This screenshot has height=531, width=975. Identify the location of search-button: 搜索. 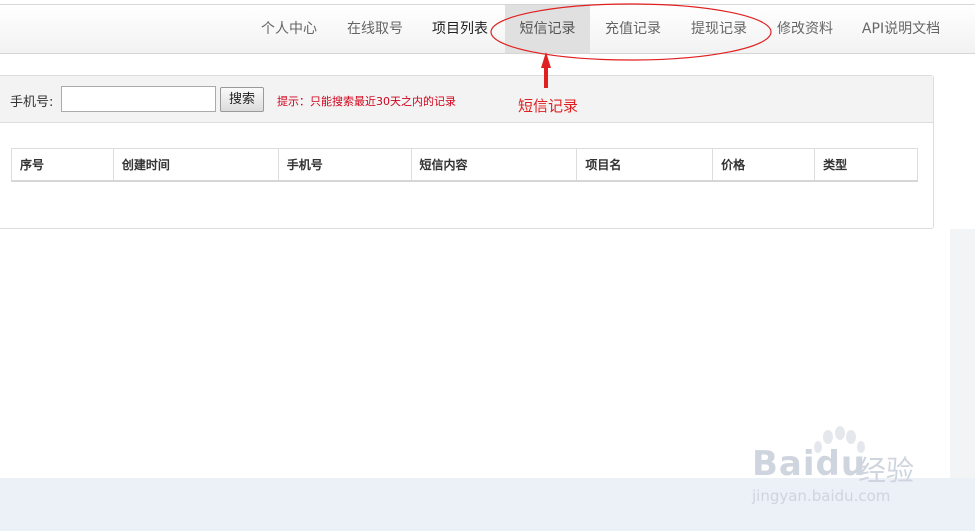
(242, 99).